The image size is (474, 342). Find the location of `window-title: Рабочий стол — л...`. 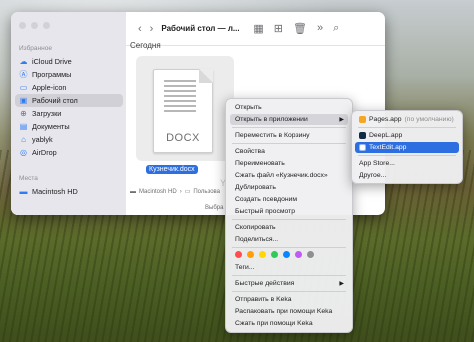

window-title: Рабочий стол — л... is located at coordinates (200, 28).